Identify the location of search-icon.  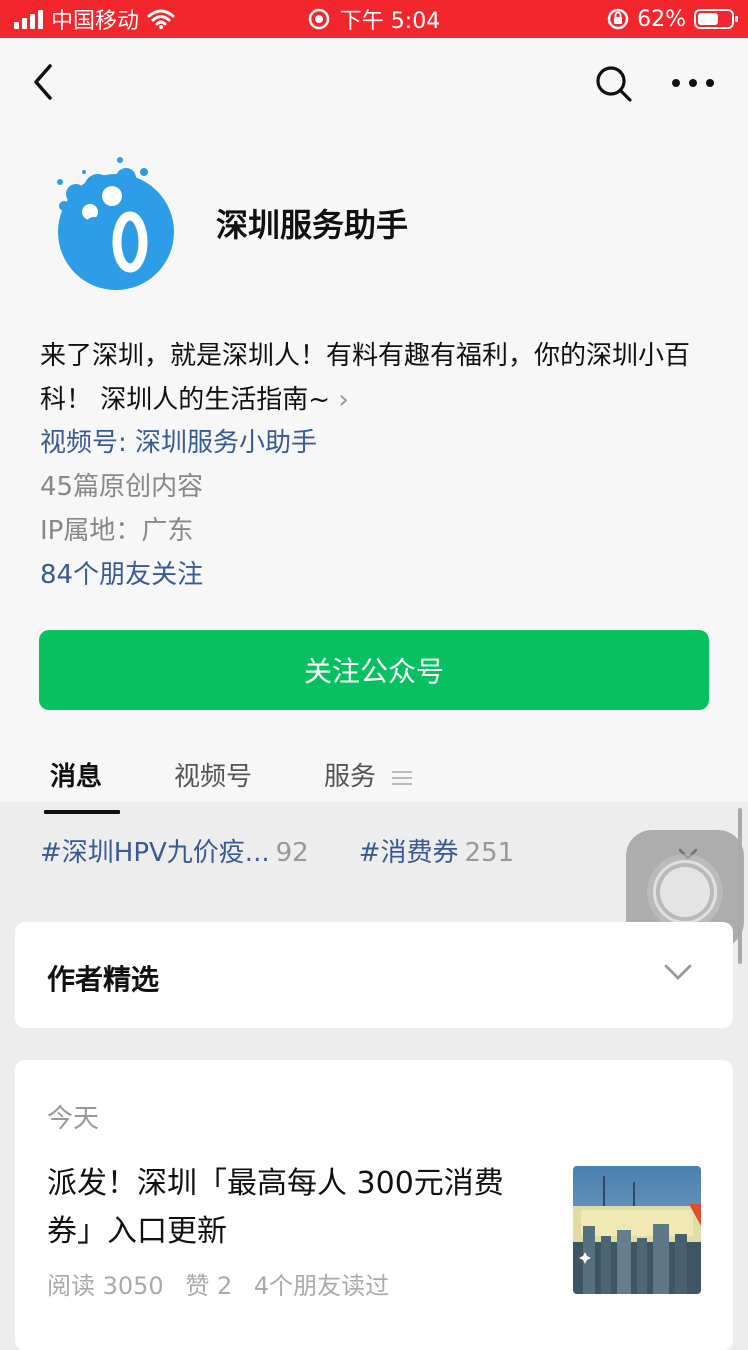
(614, 84).